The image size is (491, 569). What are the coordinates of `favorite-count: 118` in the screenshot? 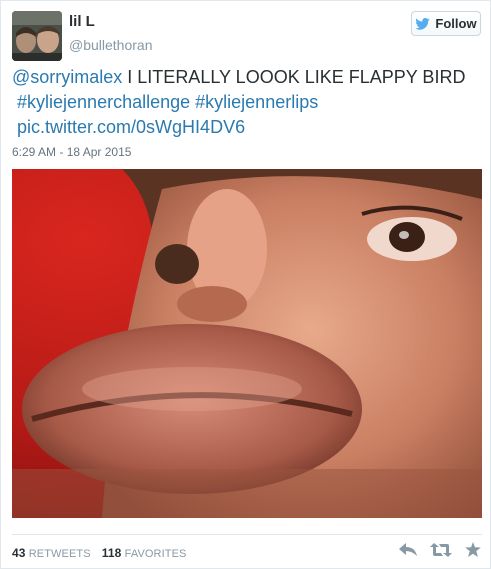 It's located at (111, 553).